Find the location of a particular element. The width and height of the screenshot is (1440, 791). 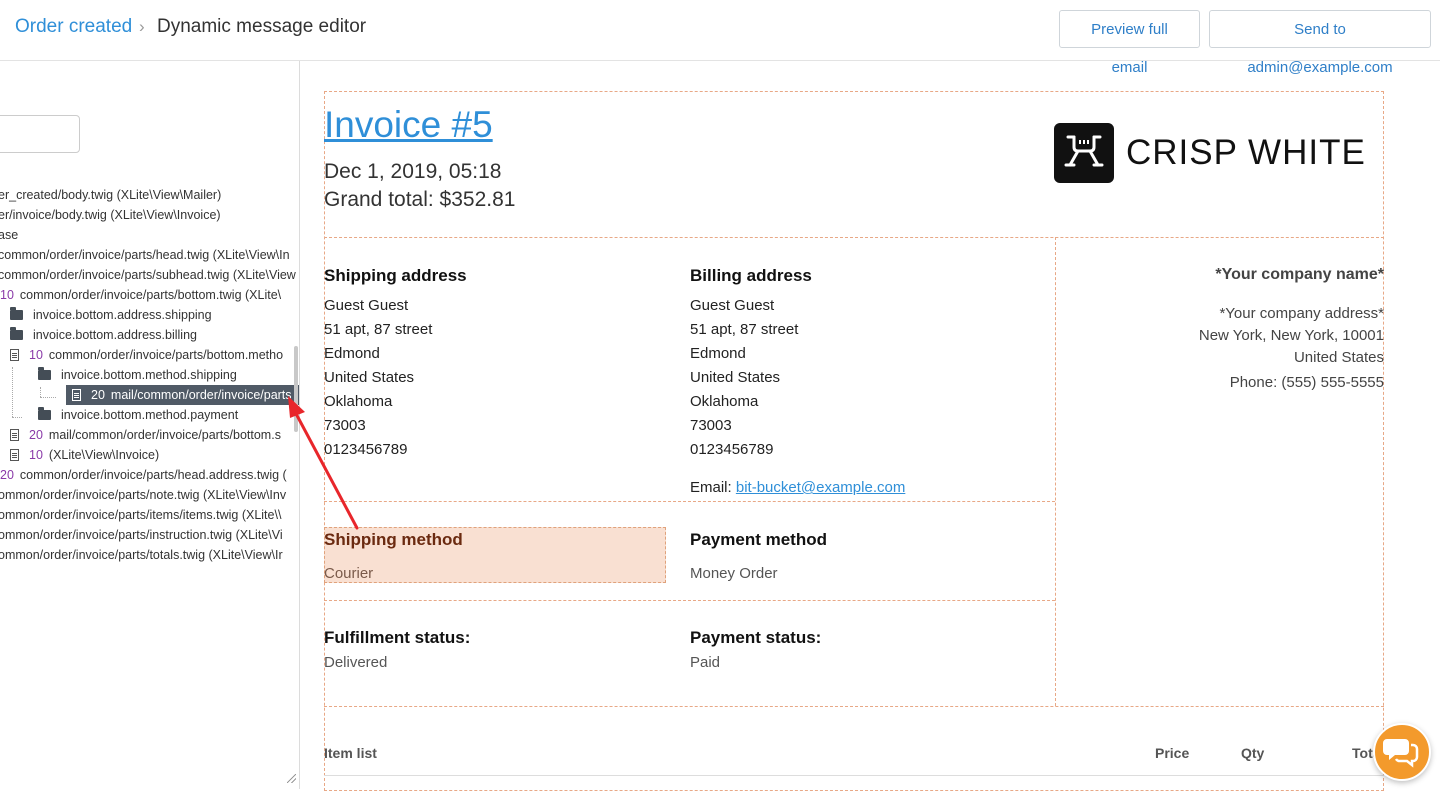

tree-item-label: common/order/invoice/parts/bottom.metho is located at coordinates (166, 355).